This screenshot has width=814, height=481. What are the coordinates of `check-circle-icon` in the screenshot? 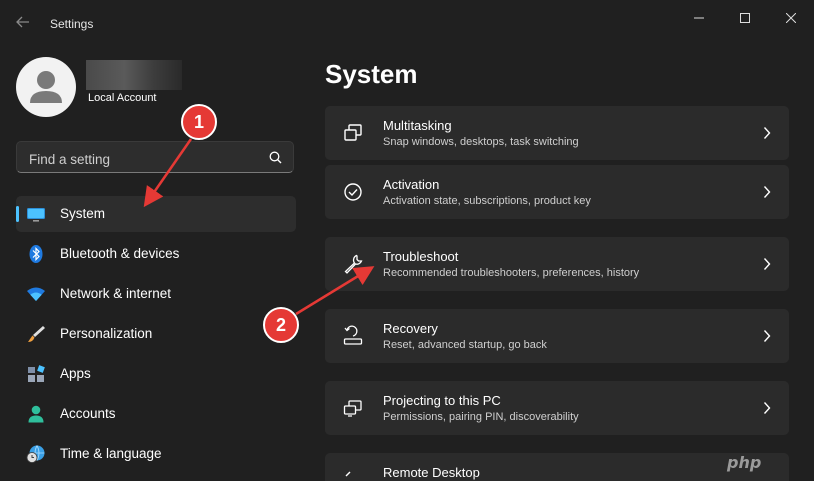 It's located at (353, 192).